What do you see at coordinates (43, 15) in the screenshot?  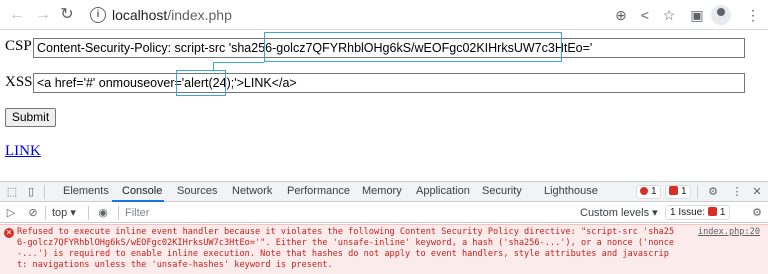 I see `forward-icon: →` at bounding box center [43, 15].